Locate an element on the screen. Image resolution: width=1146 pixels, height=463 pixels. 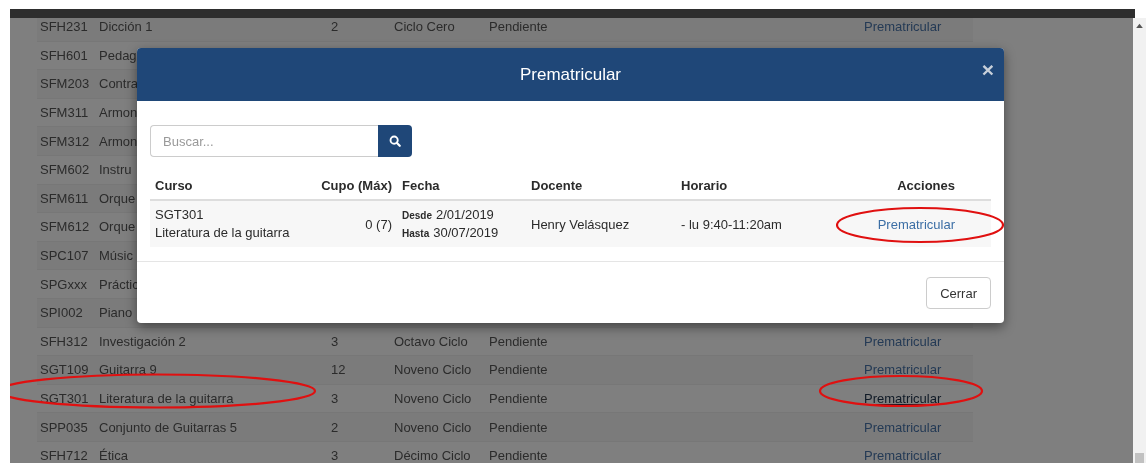
teacher-cell: Henry Velásquez is located at coordinates (580, 224).